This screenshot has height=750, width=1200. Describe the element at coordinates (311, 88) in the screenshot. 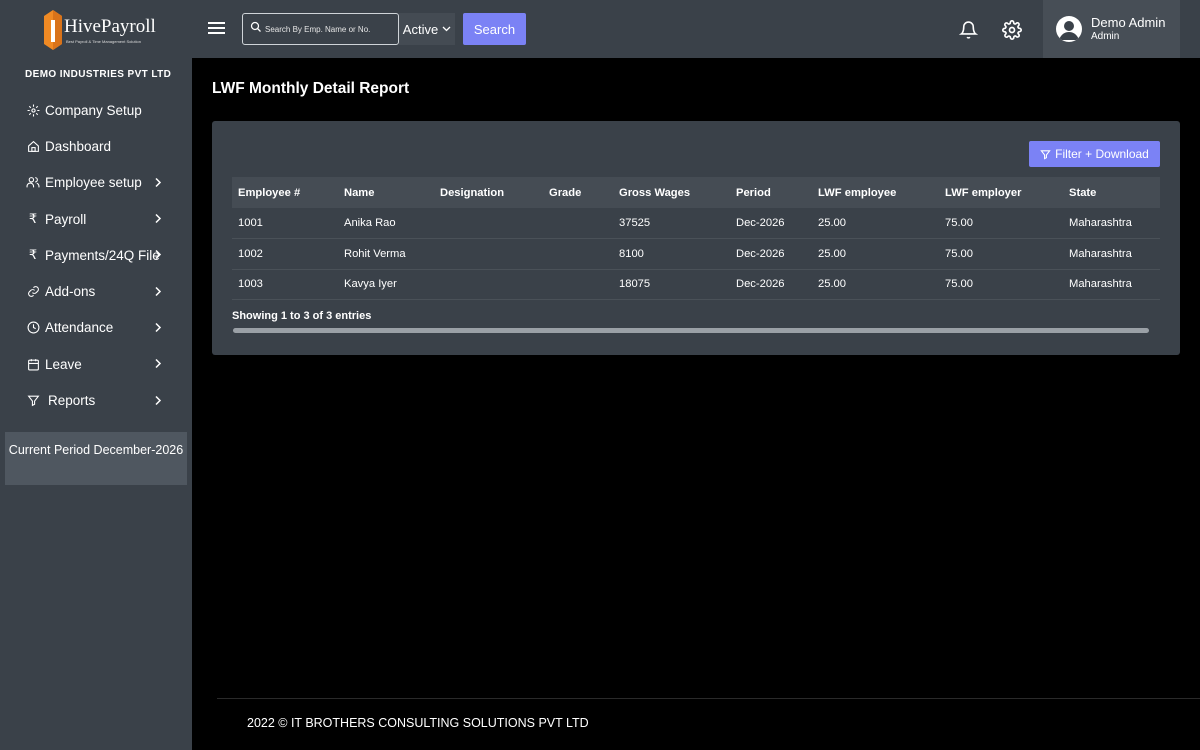

I see `page-title: LWF Monthly Detail Report` at that location.